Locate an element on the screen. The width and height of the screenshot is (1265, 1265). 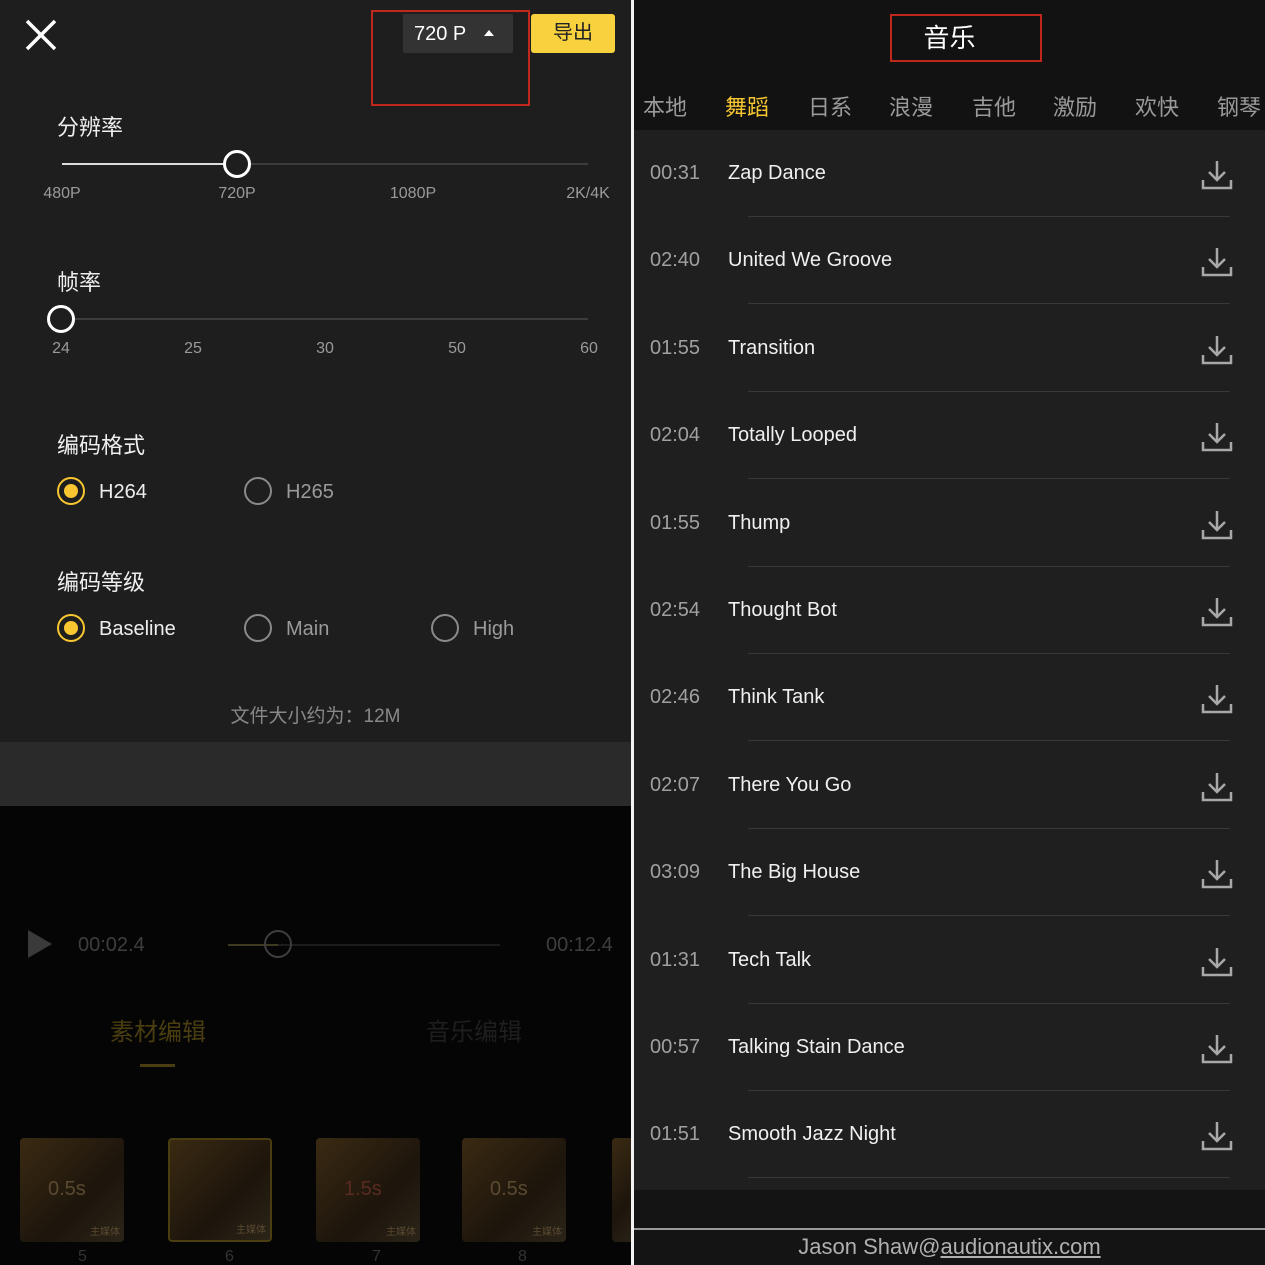
track-row: 02:46 Think Tank is located at coordinates (949, 698).